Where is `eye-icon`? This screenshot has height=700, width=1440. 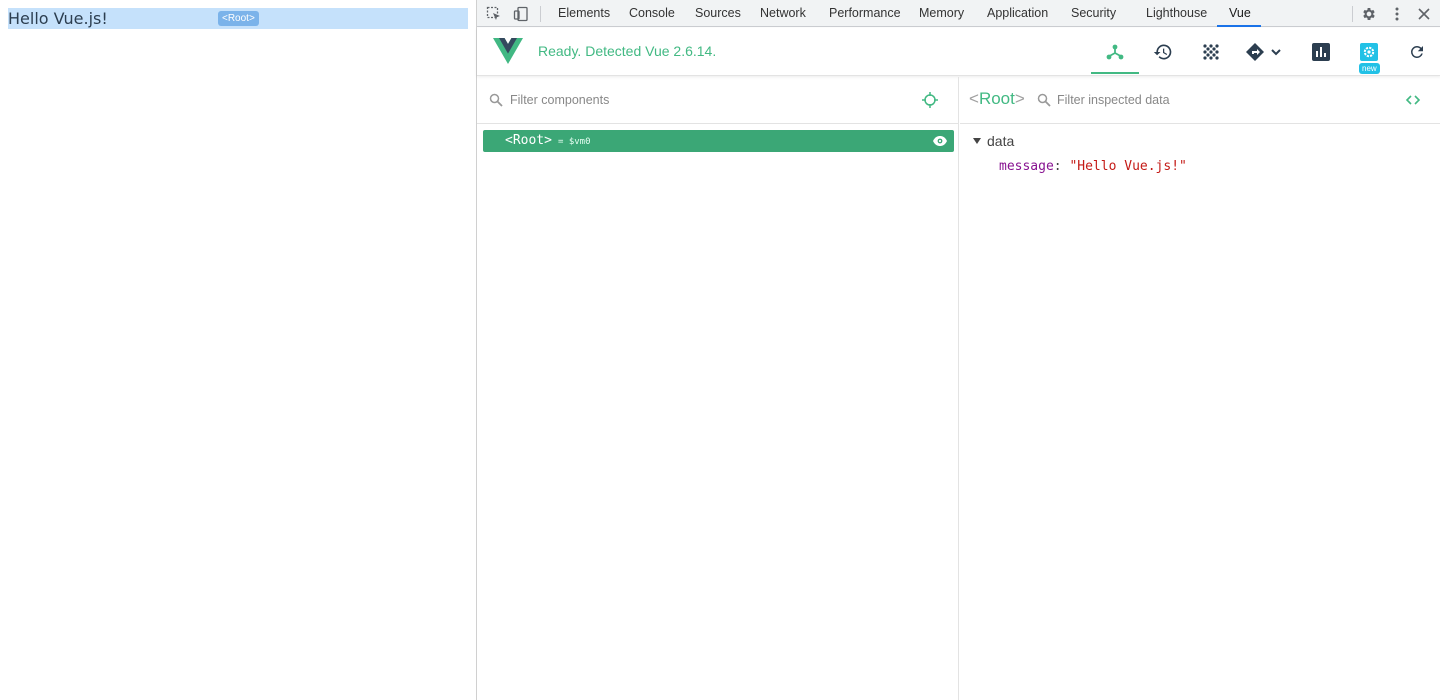
eye-icon is located at coordinates (940, 141).